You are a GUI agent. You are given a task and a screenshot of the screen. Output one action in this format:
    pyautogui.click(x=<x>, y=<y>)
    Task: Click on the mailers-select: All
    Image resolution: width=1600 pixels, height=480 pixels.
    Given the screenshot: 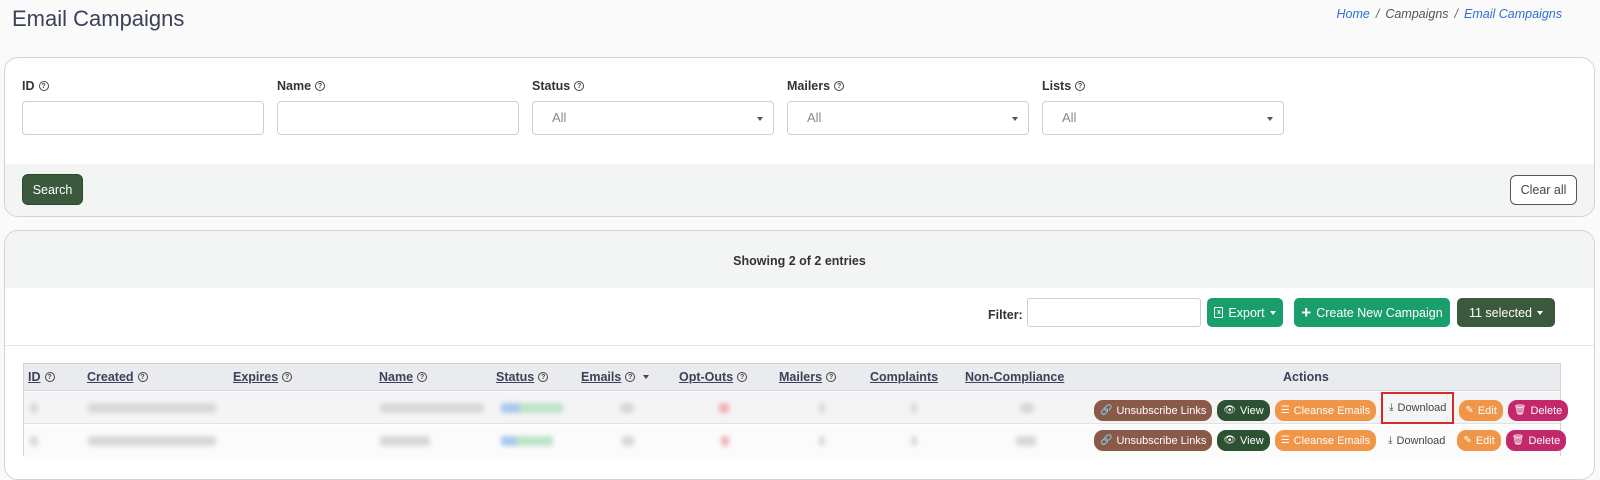 What is the action you would take?
    pyautogui.click(x=908, y=118)
    